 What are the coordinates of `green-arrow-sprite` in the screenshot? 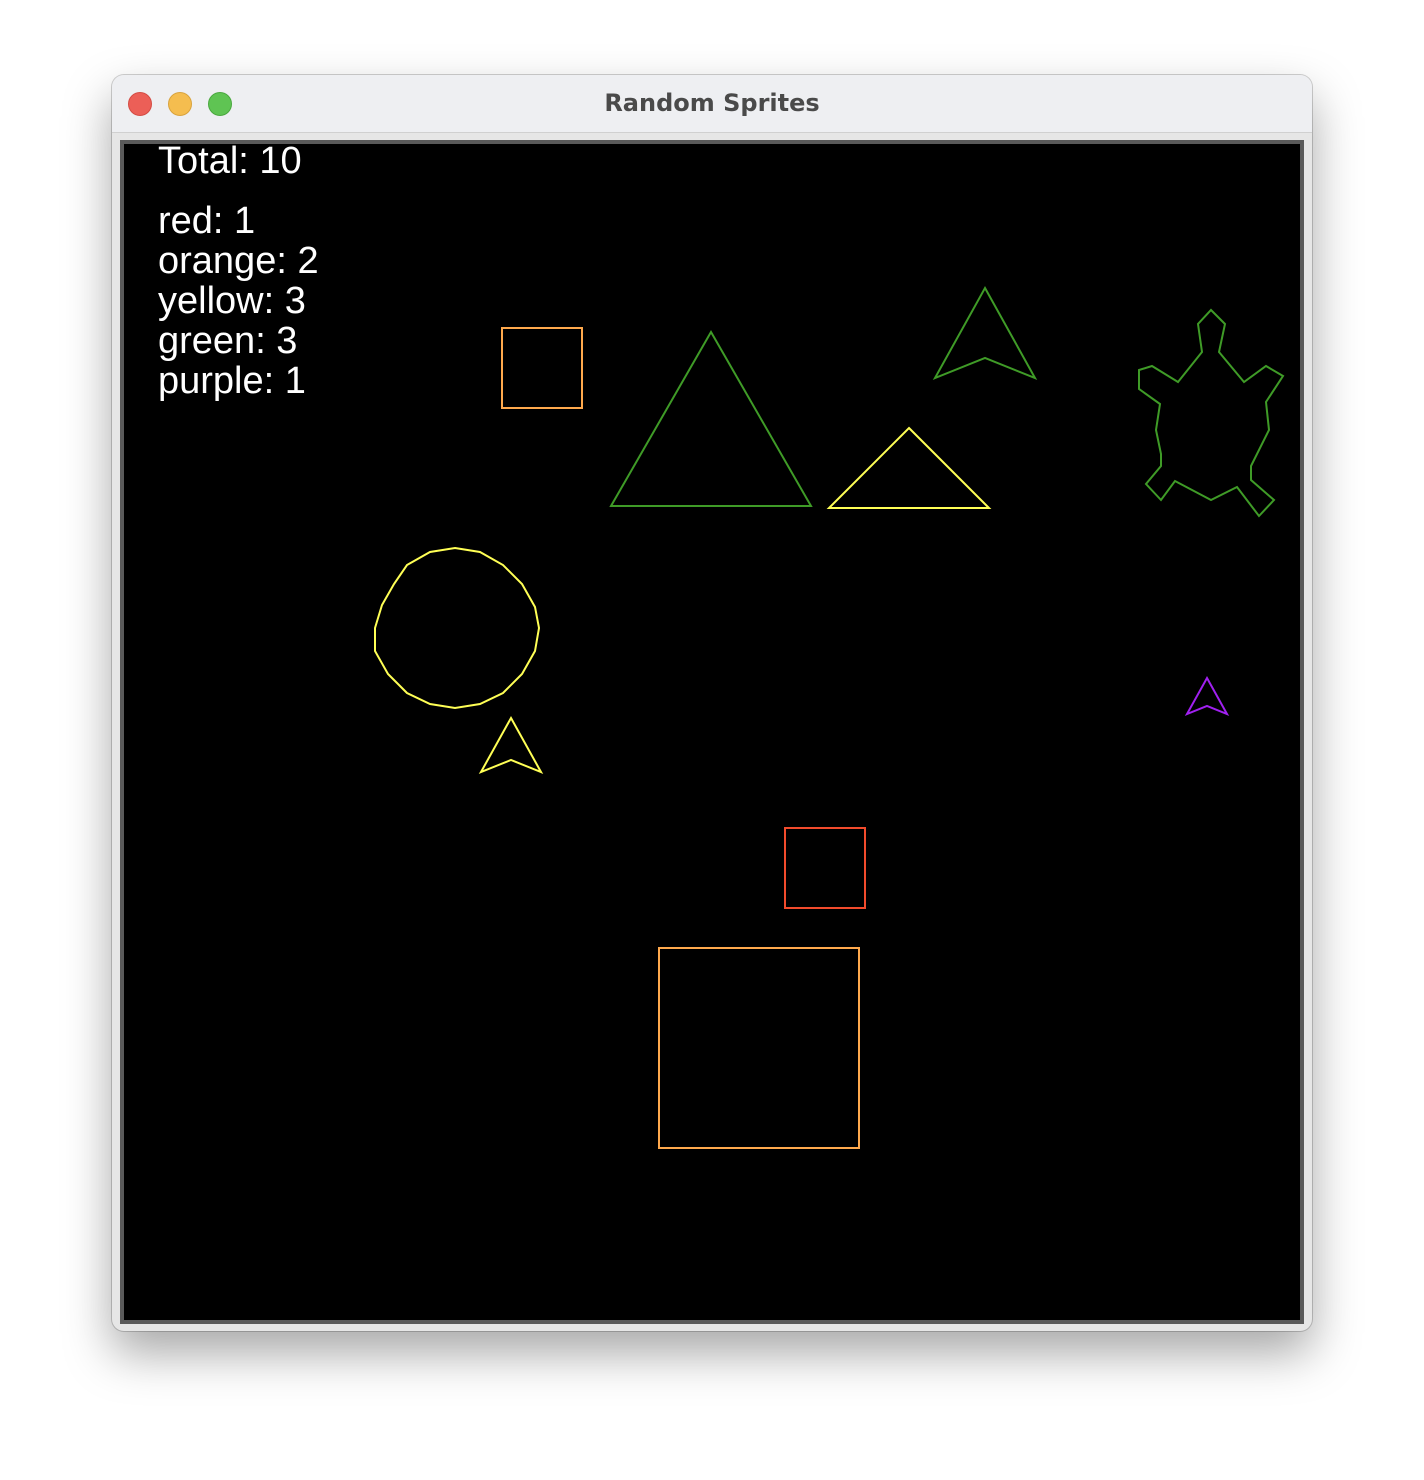 It's located at (985, 332).